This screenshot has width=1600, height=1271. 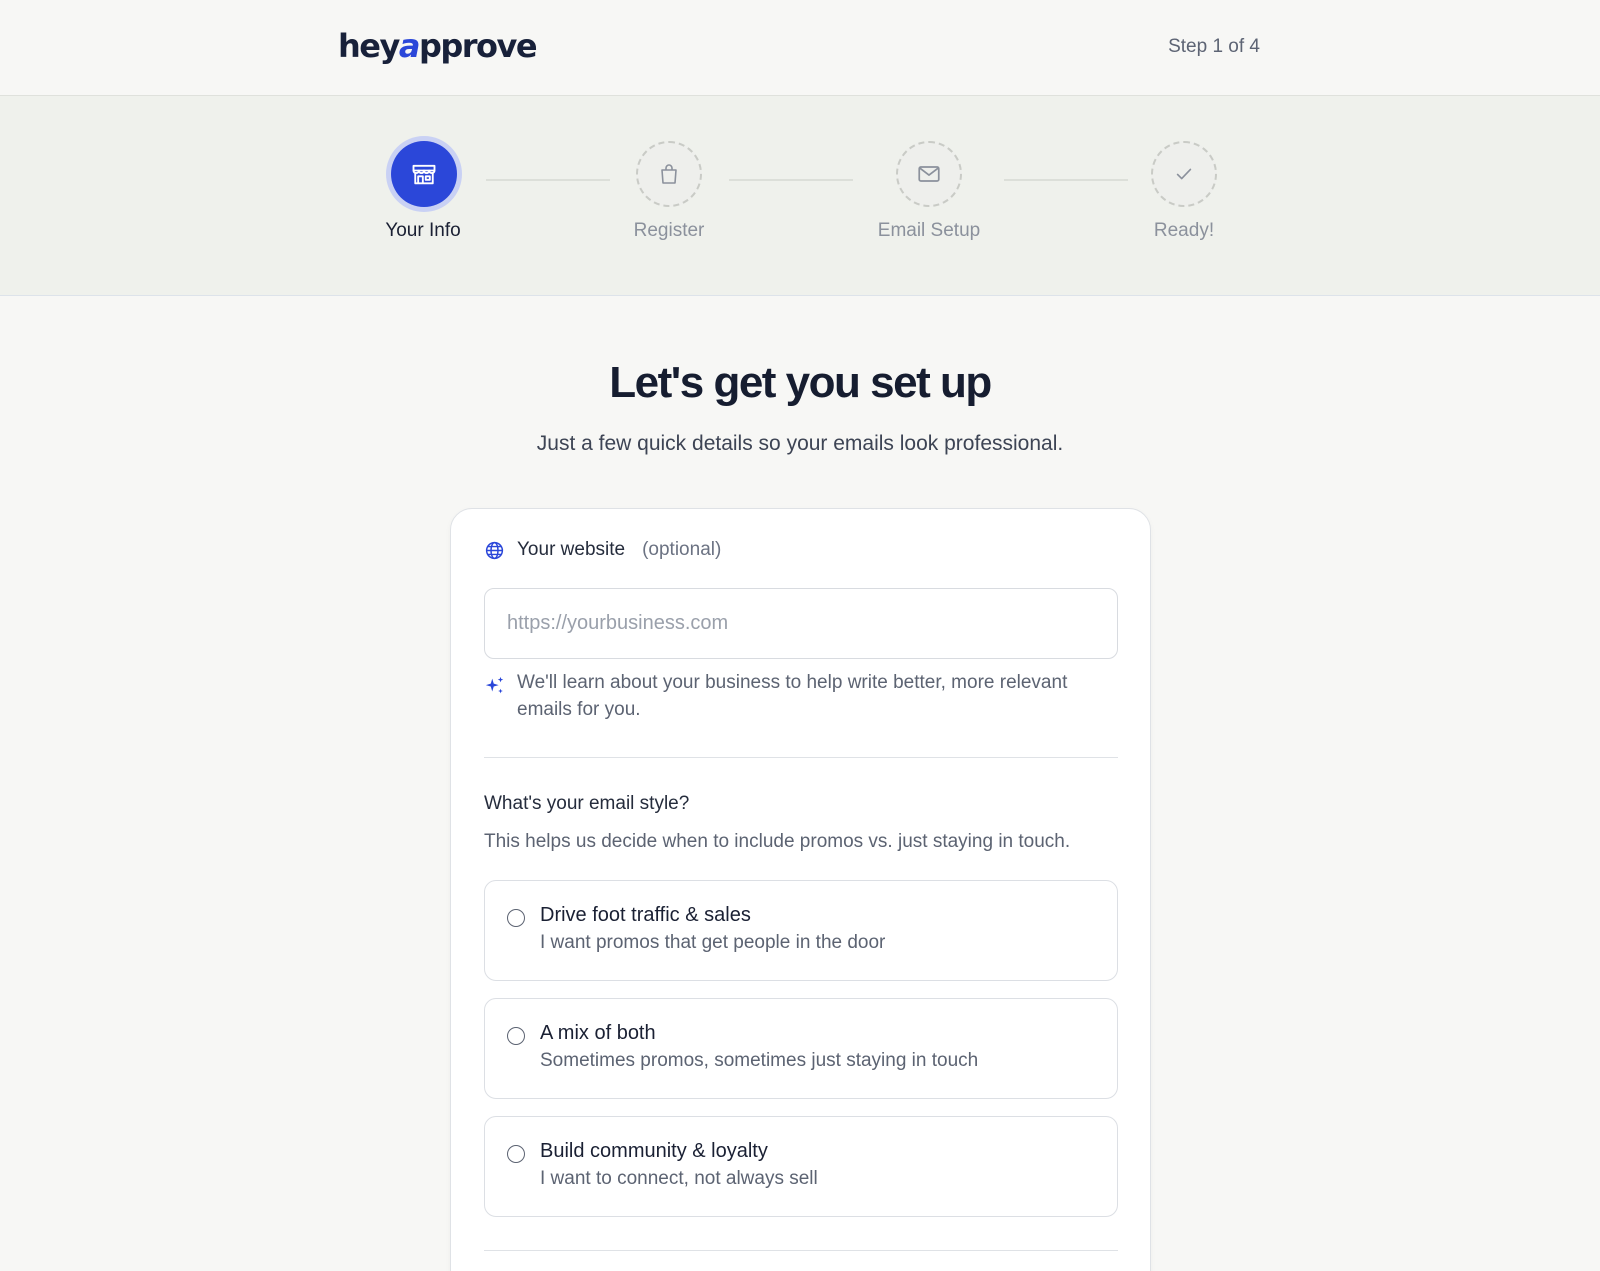 What do you see at coordinates (800, 382) in the screenshot?
I see `page-title: Let's get you set up` at bounding box center [800, 382].